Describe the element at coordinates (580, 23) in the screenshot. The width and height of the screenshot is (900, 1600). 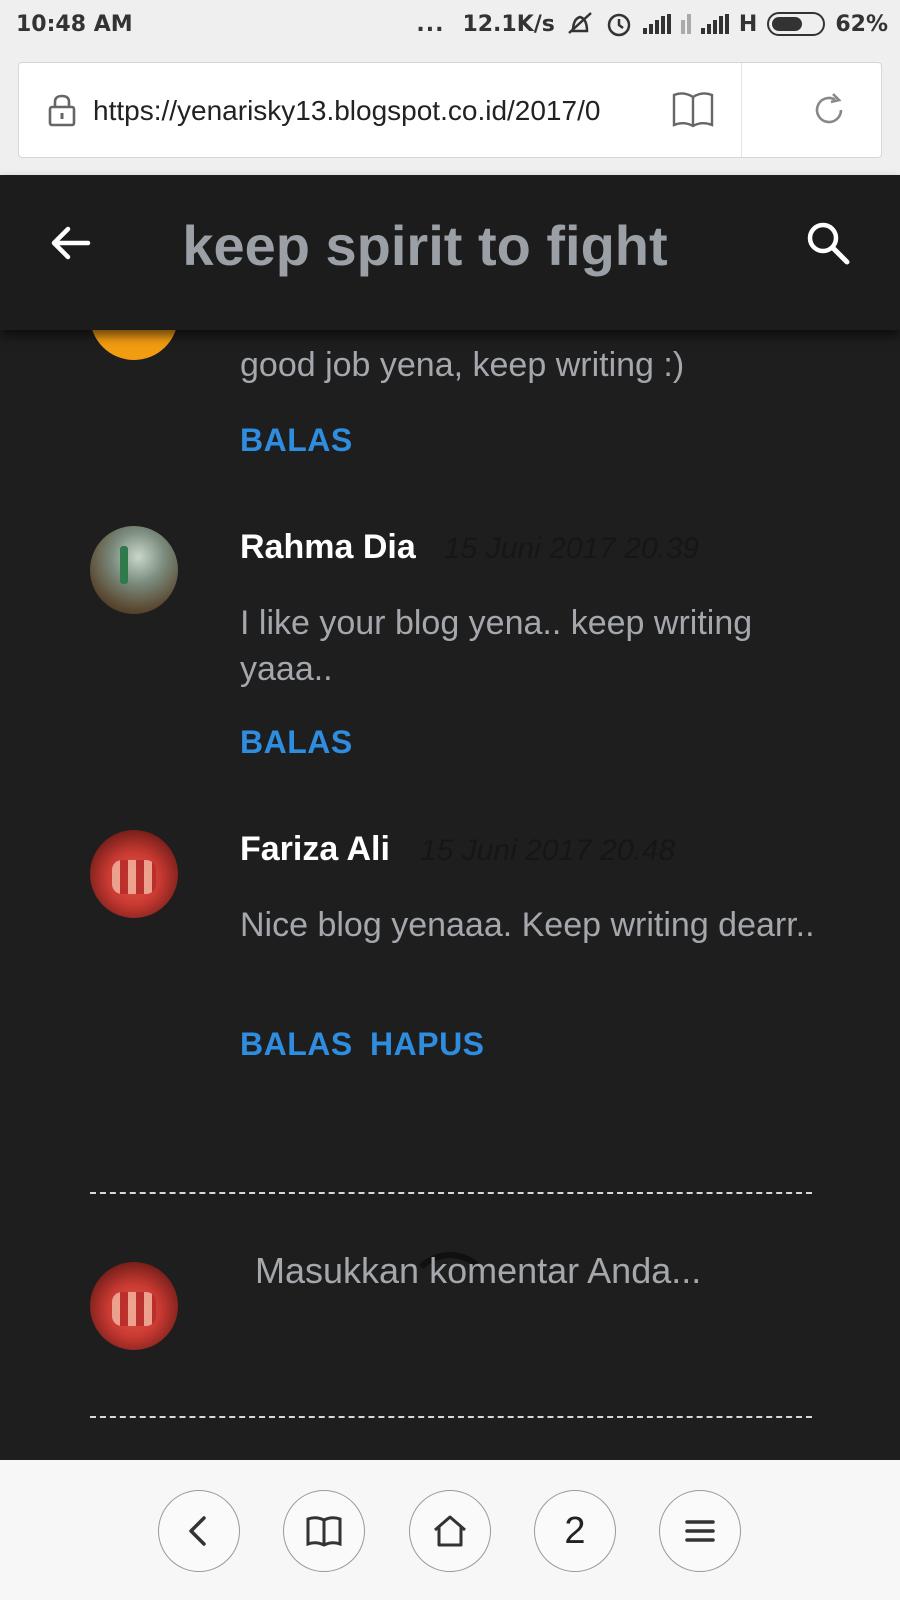
I see `mute-icon` at that location.